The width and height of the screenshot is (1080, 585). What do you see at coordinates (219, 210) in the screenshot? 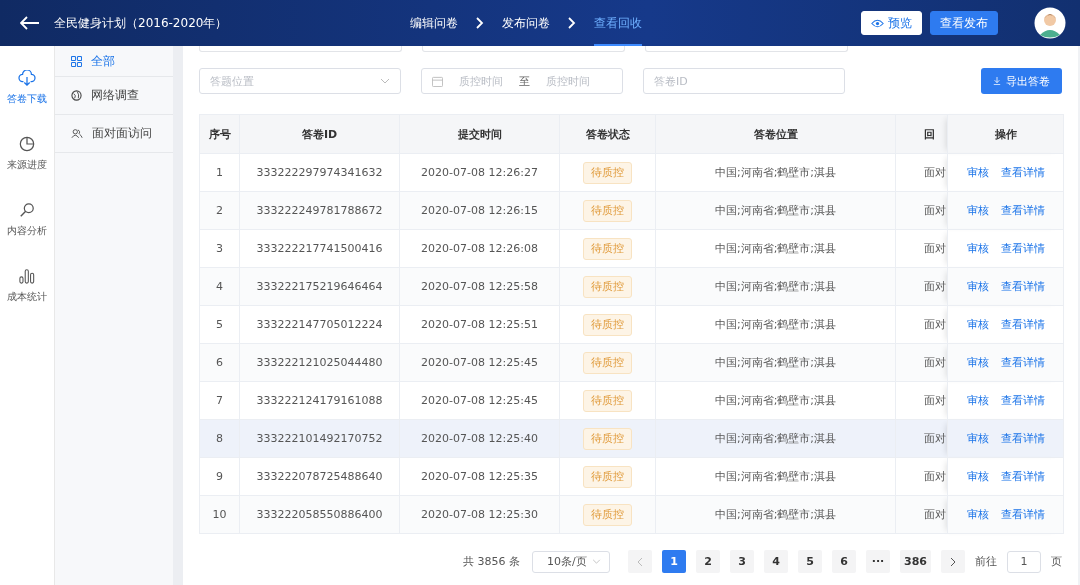
I see `table-cell: 2` at bounding box center [219, 210].